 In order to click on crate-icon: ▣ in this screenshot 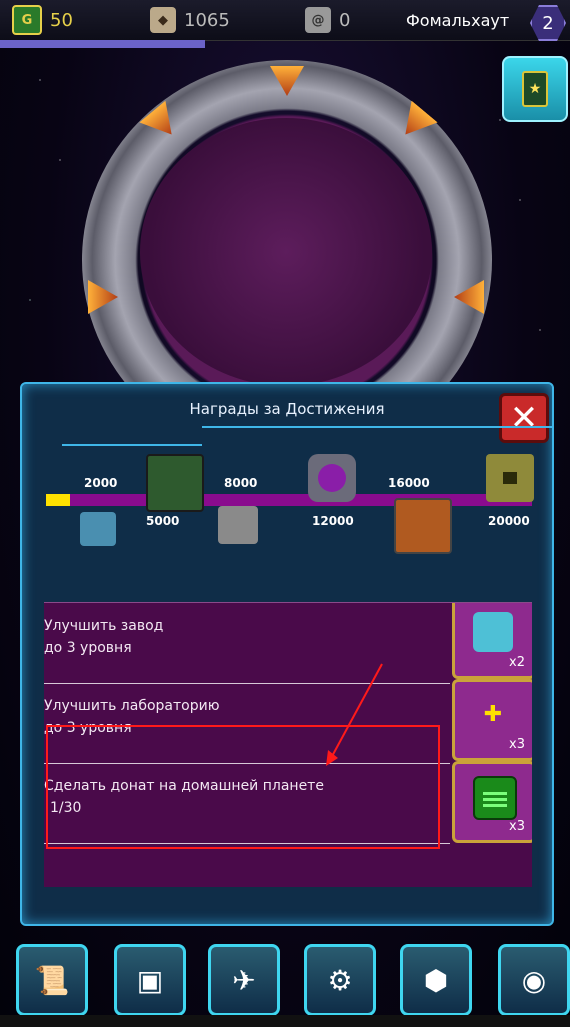, I will do `click(150, 980)`.